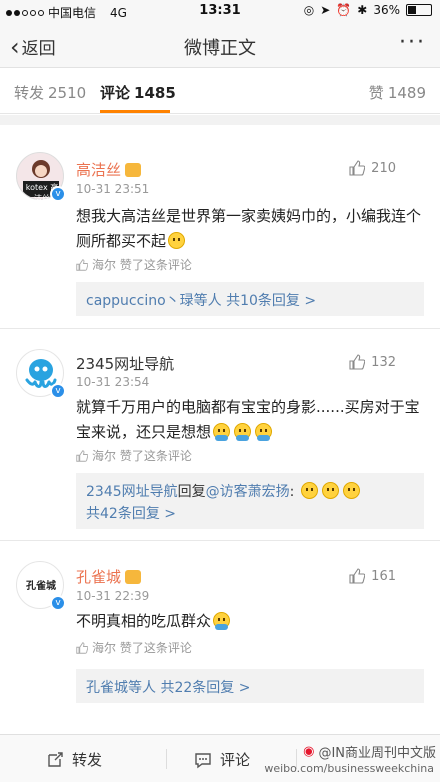 This screenshot has width=440, height=782. I want to click on repost-button: 转发, so click(74, 759).